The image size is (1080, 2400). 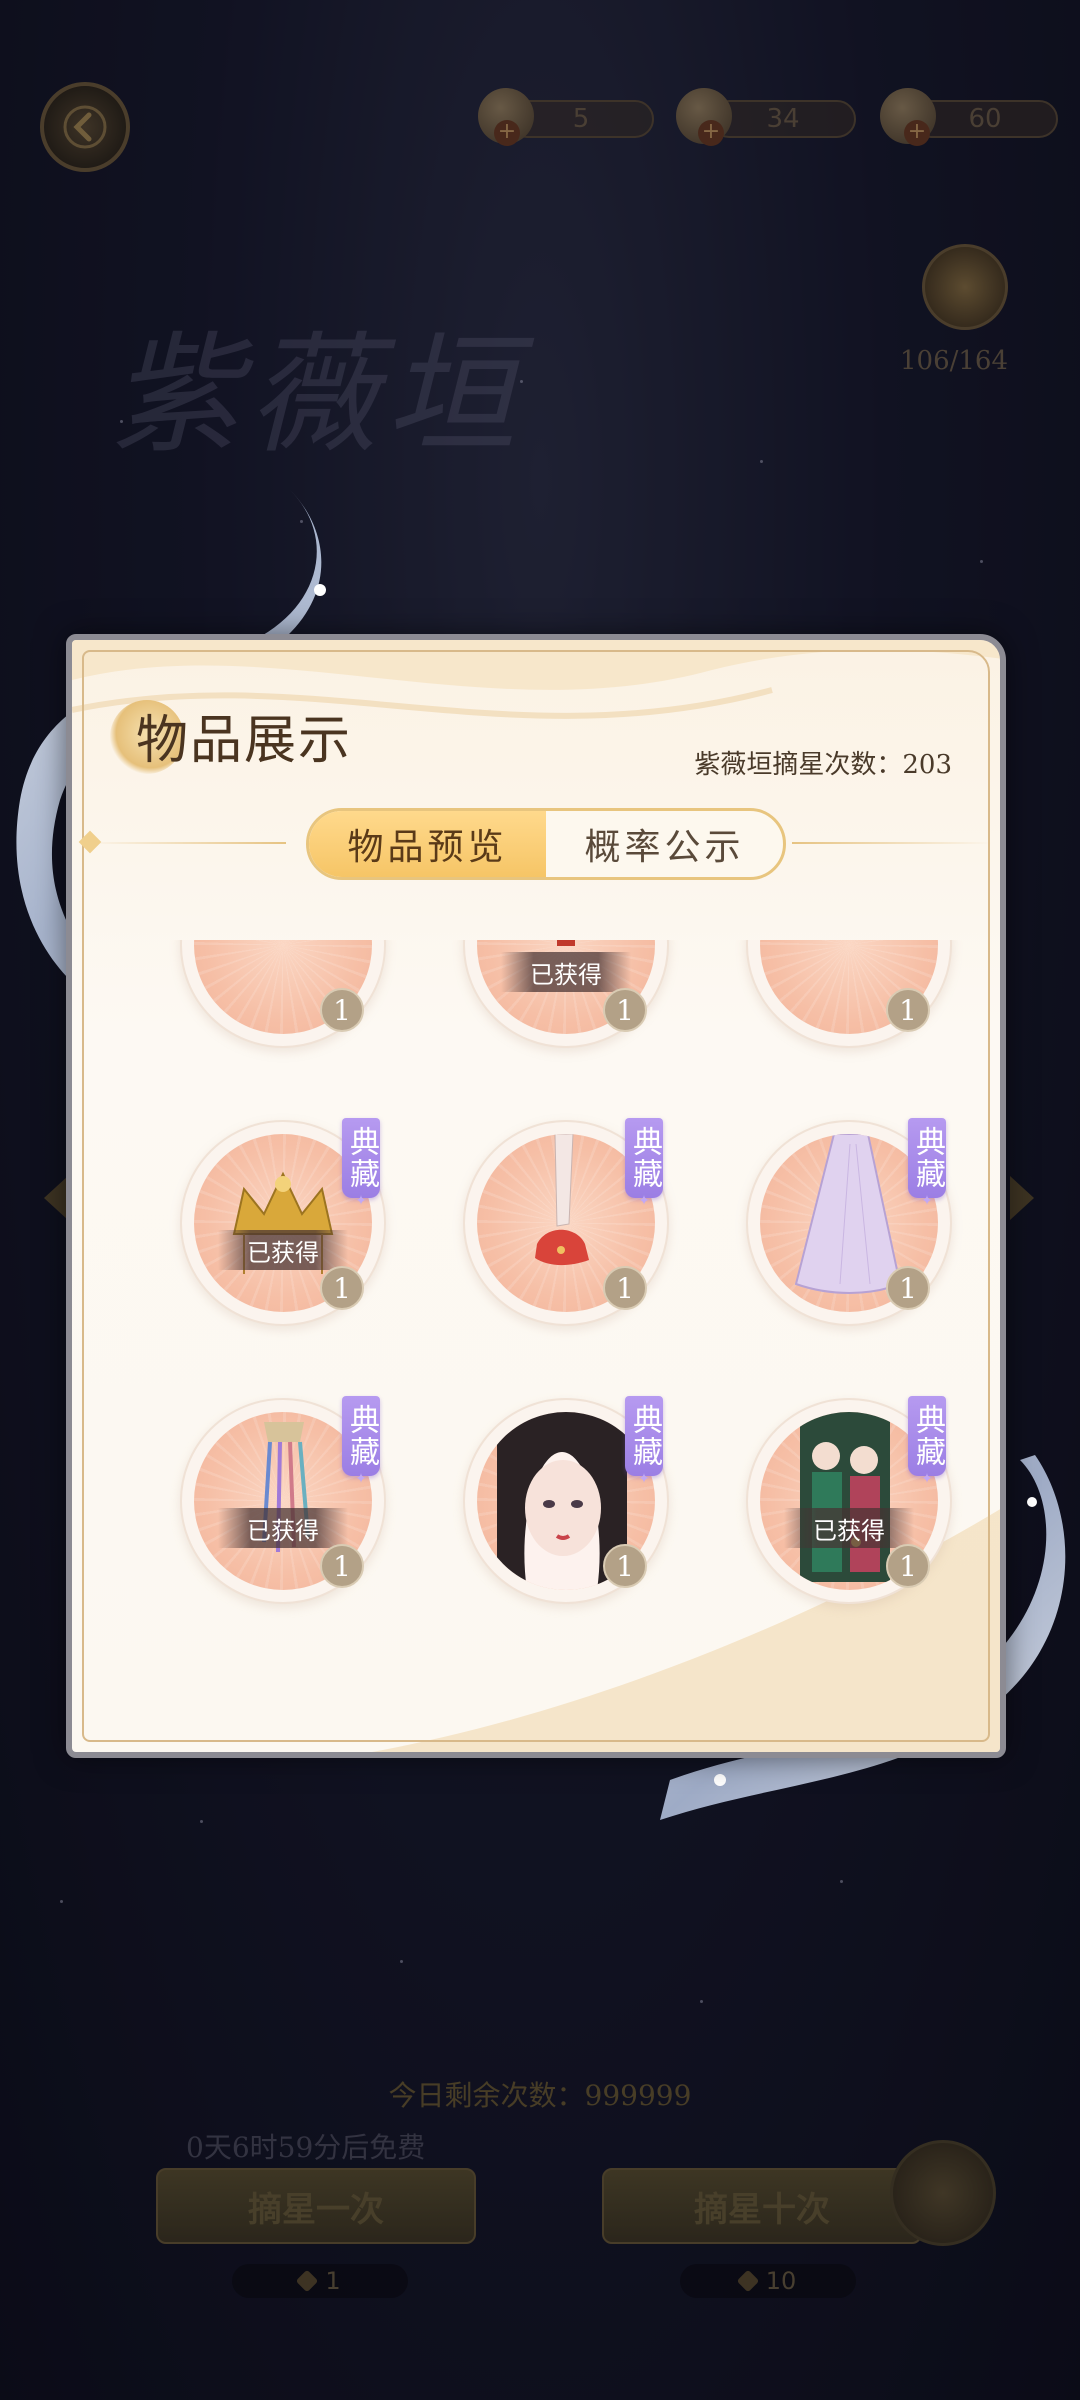 What do you see at coordinates (664, 844) in the screenshot?
I see `tab-probability: 概率公示` at bounding box center [664, 844].